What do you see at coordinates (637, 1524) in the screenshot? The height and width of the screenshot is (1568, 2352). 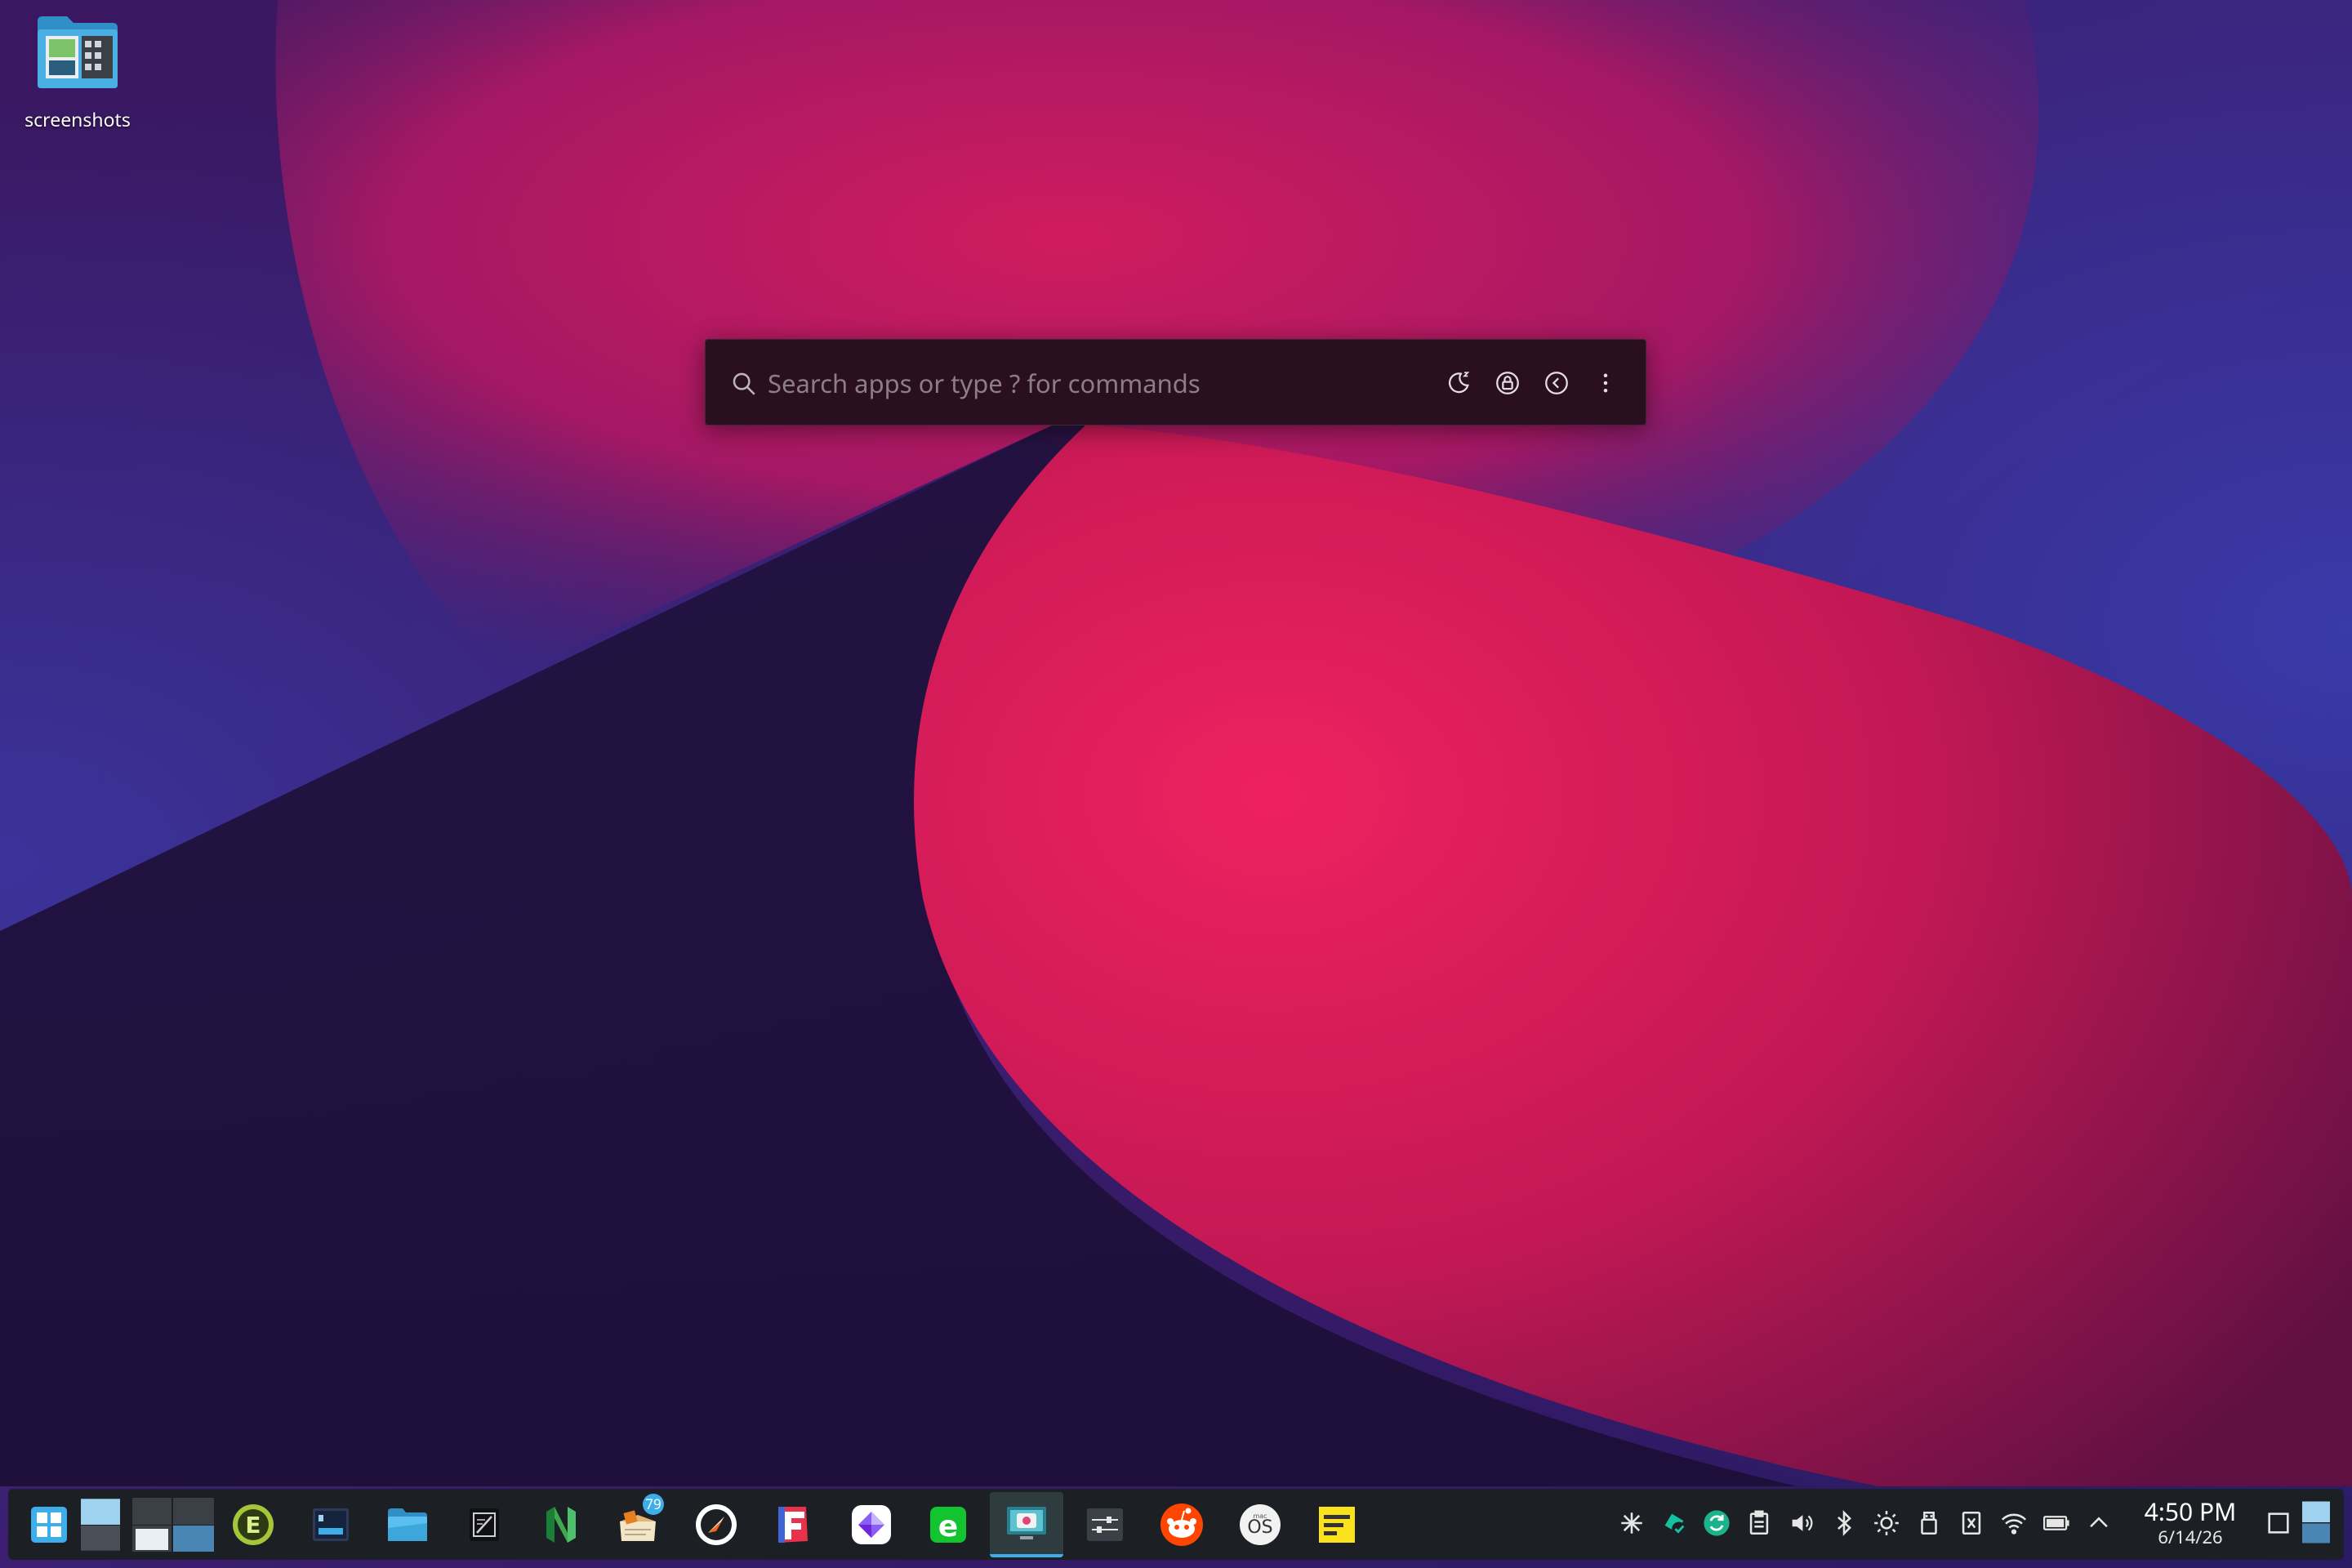 I see `notes-launcher: 79` at bounding box center [637, 1524].